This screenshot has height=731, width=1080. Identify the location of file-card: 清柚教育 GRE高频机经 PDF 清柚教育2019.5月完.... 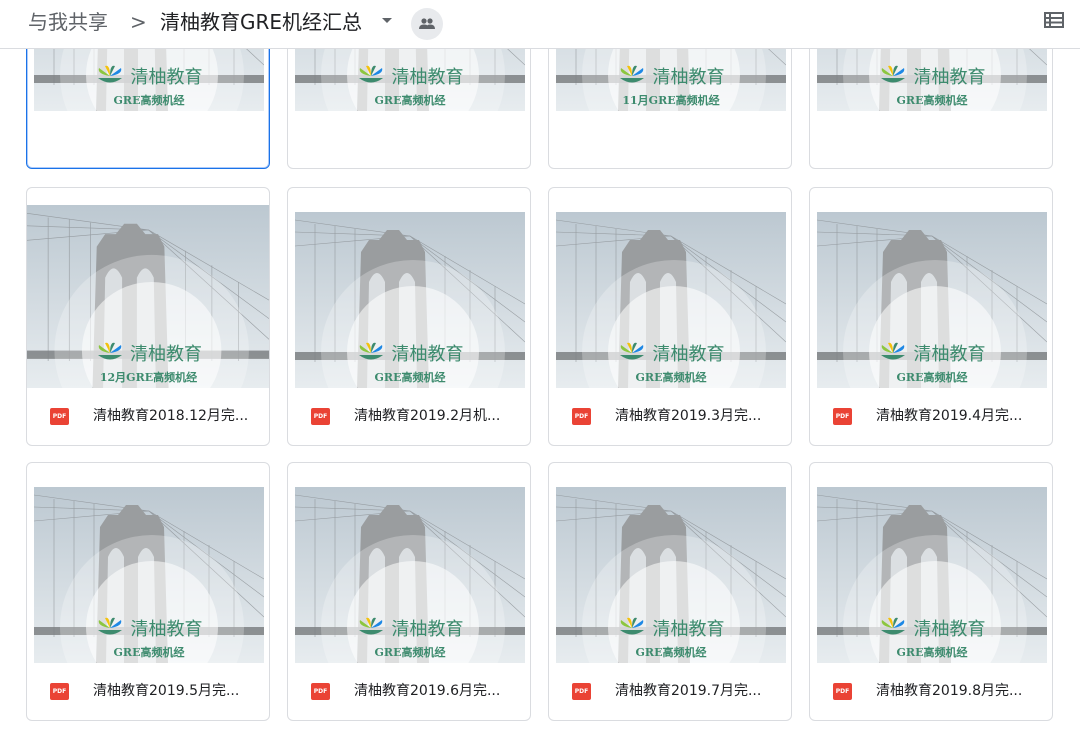
(148, 591).